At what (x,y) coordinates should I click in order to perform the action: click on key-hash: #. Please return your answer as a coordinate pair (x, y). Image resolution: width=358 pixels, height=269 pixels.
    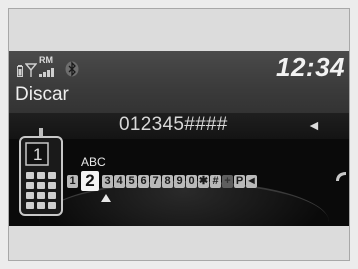
    Looking at the image, I should click on (215, 181).